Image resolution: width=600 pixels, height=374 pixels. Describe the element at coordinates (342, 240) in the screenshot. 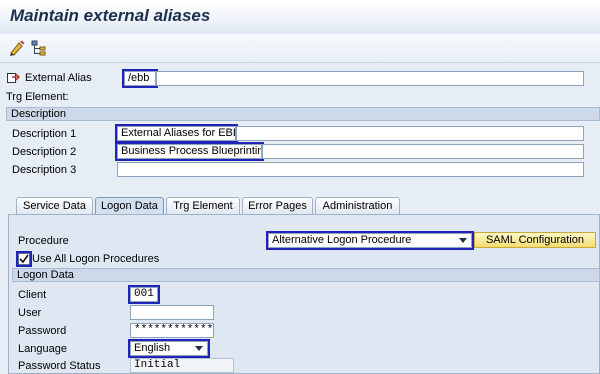

I see `procedure-value: Alternative Logon Procedure` at that location.